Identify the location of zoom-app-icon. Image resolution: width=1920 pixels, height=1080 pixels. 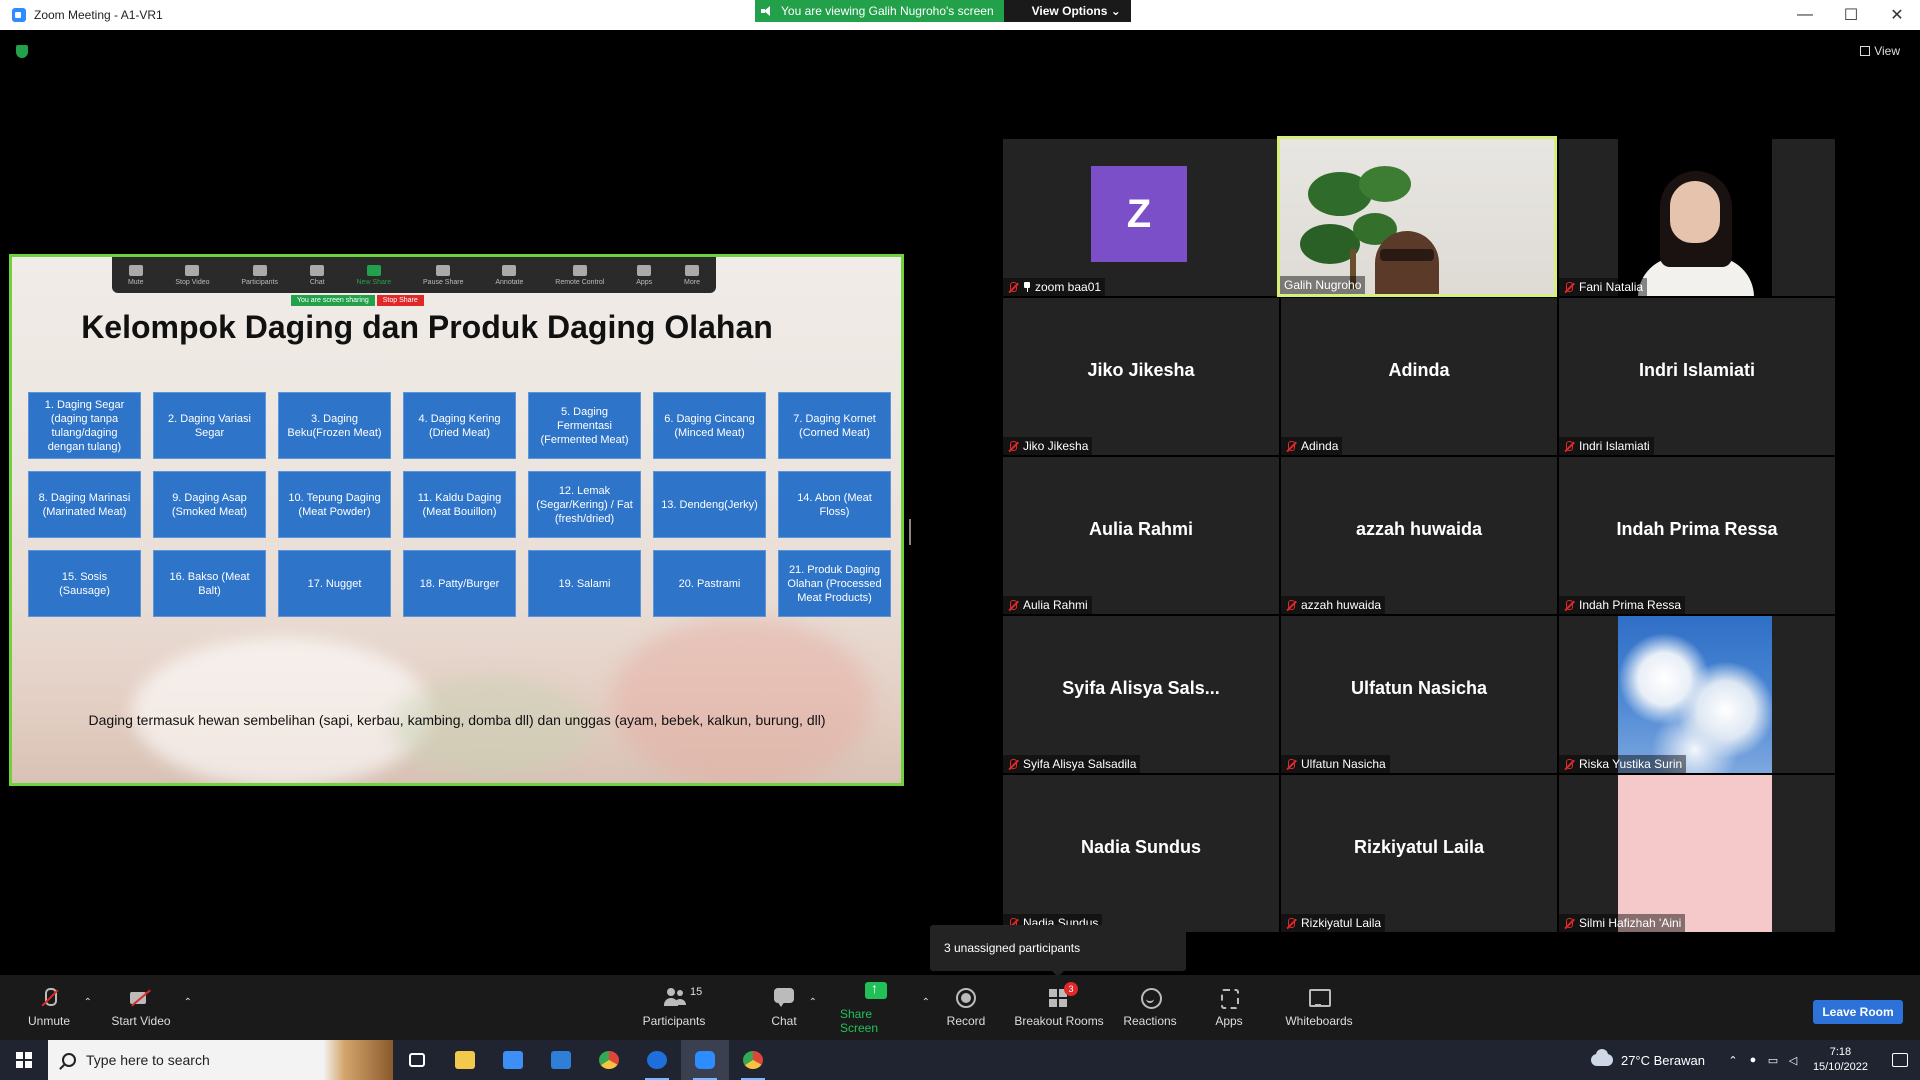
(19, 15).